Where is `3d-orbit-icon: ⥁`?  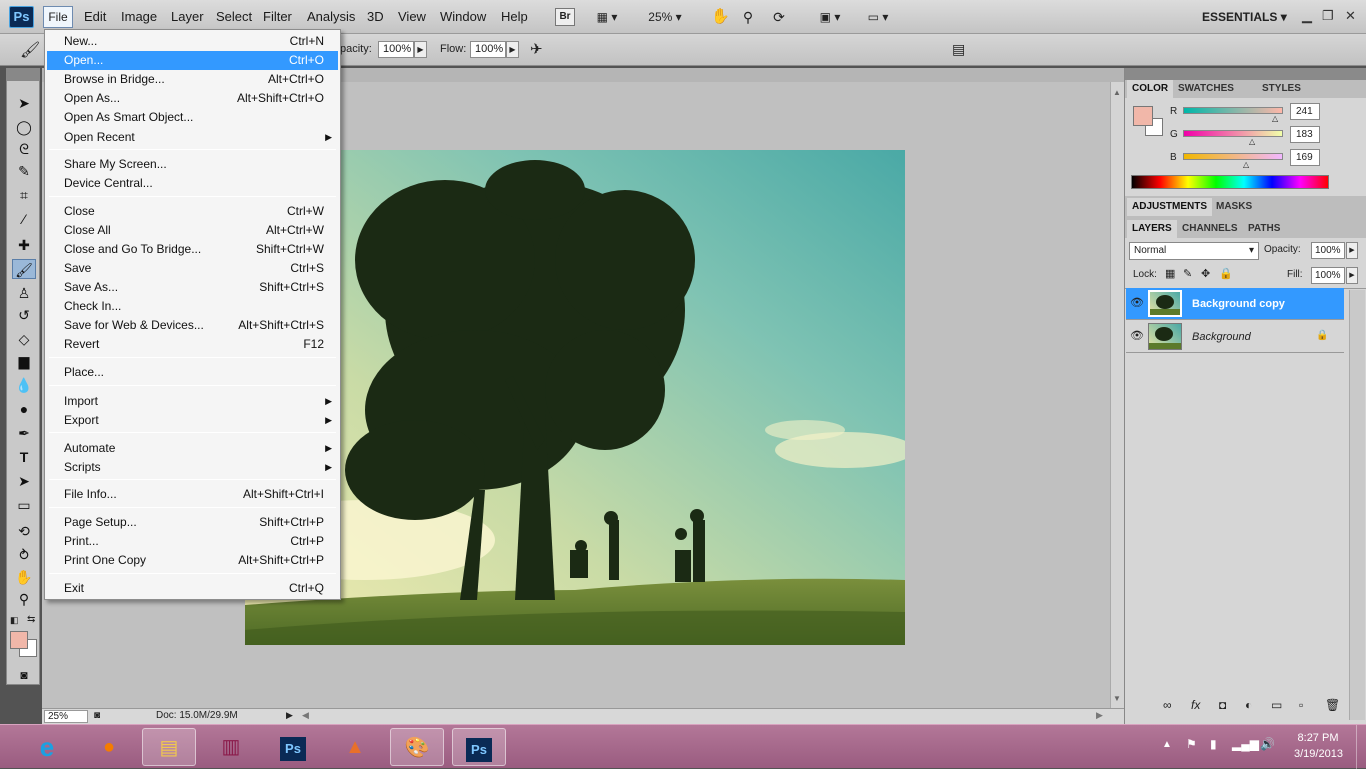
3d-orbit-icon: ⥁ is located at coordinates (24, 555).